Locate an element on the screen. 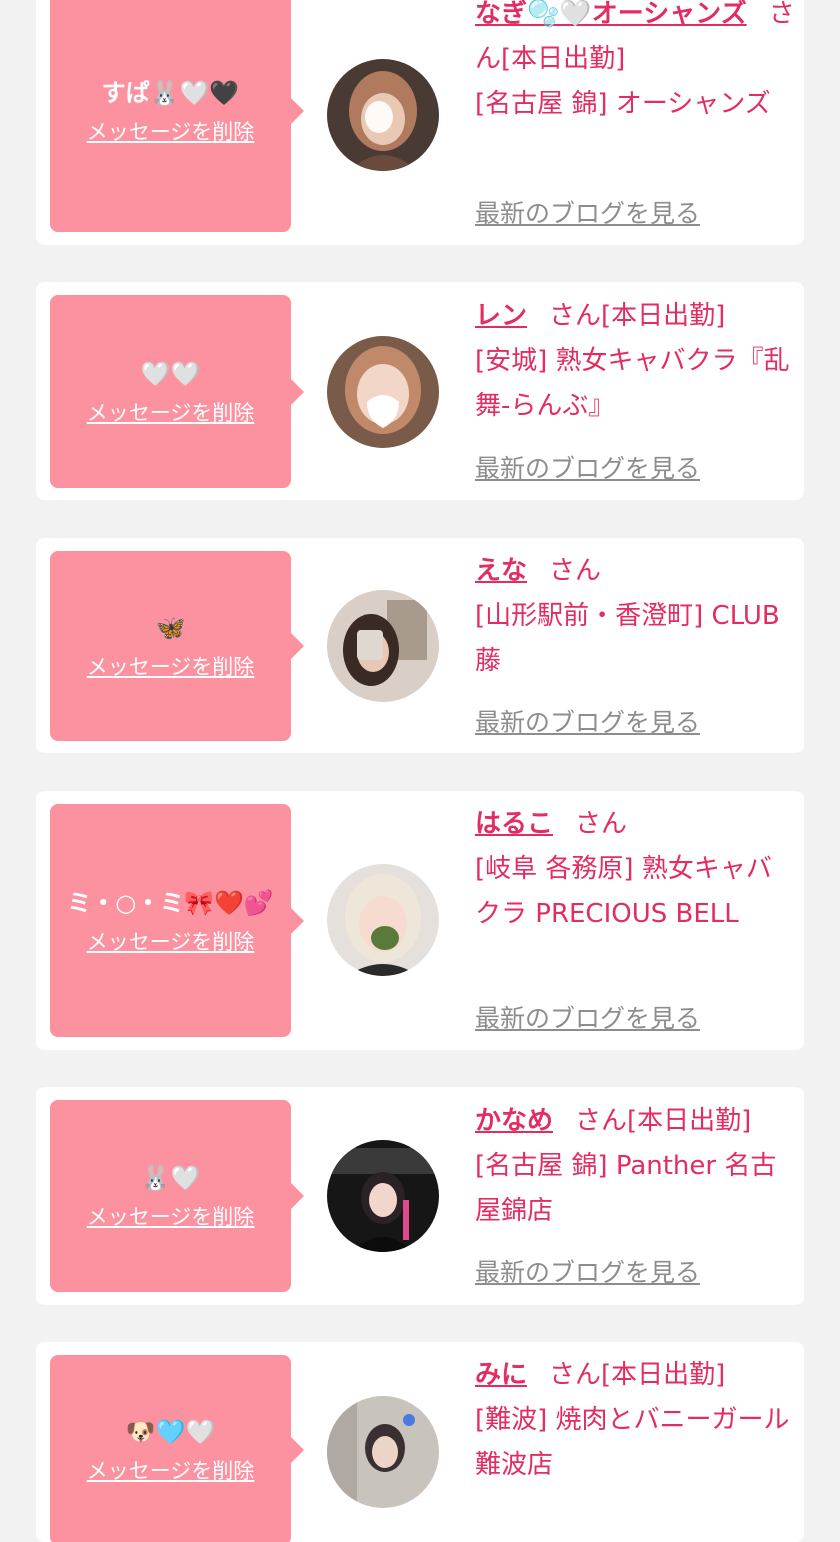 Image resolution: width=840 pixels, height=1542 pixels. message-text: 🐶🩵🤍 is located at coordinates (170, 1432).